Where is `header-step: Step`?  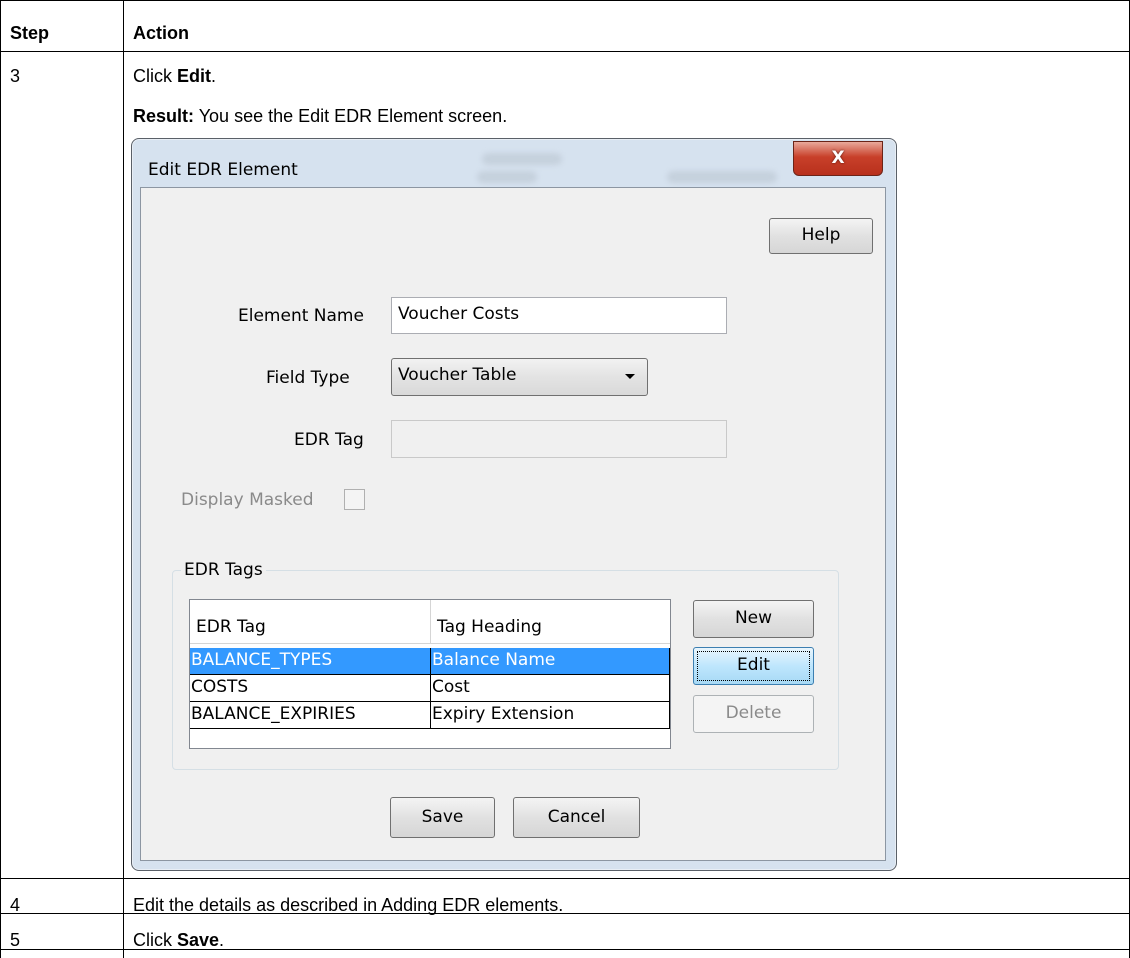
header-step: Step is located at coordinates (30, 33).